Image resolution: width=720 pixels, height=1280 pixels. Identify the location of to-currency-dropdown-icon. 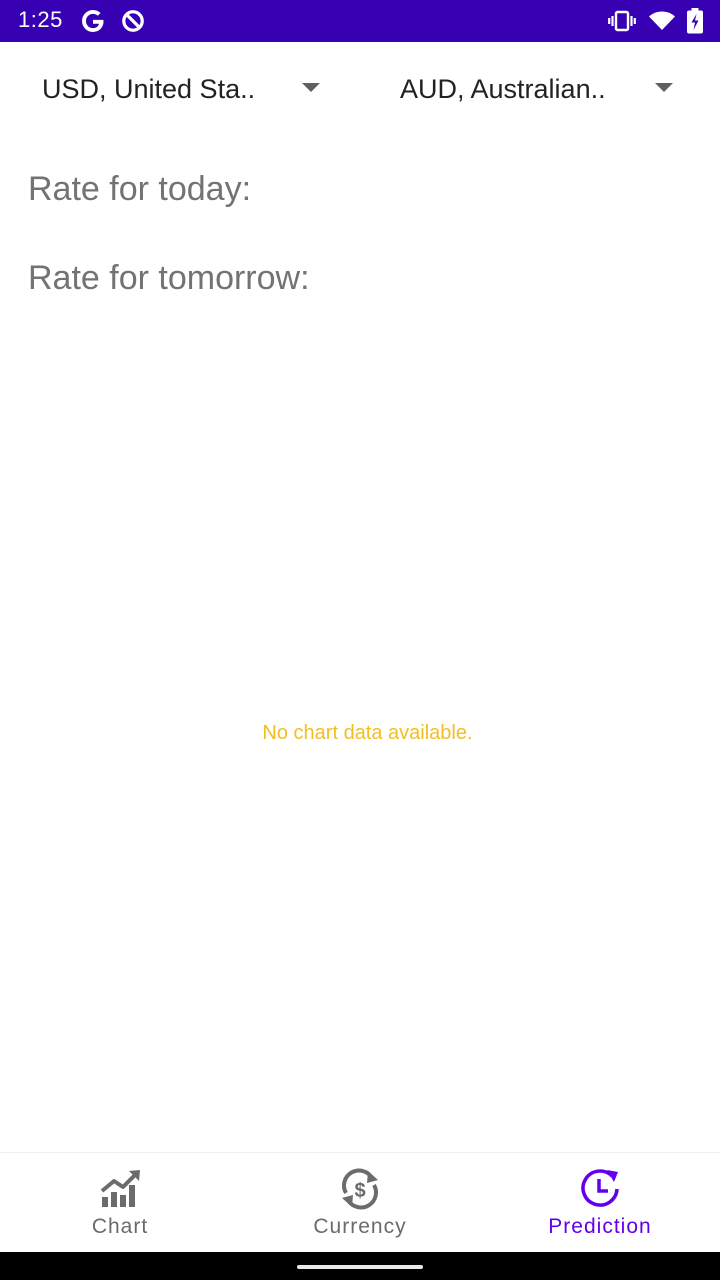
(664, 87).